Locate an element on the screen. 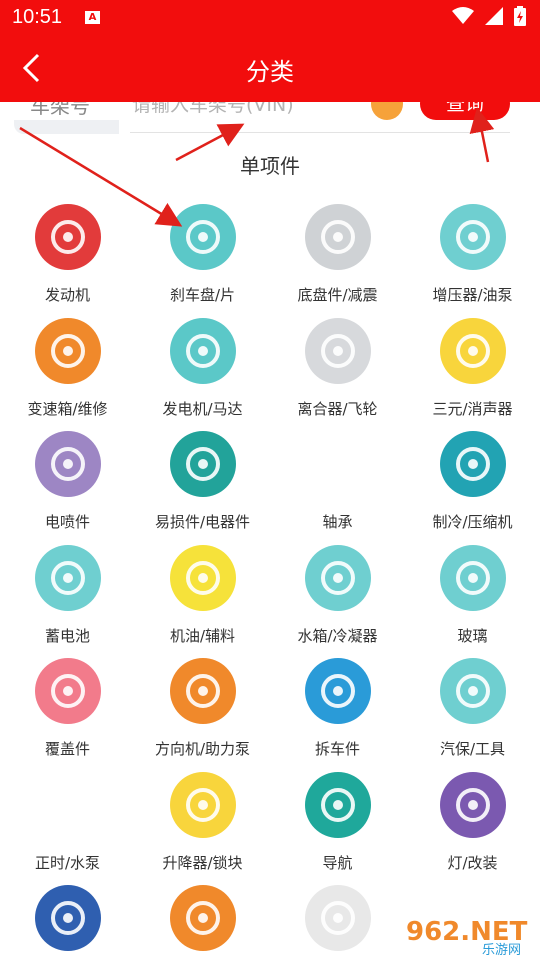  category-item: 发电机/马达 is located at coordinates (202, 374).